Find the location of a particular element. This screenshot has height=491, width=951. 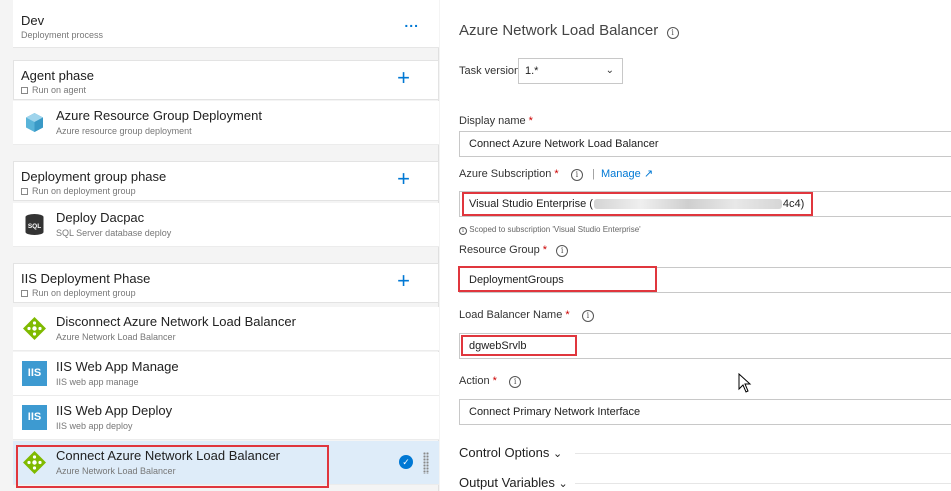

task-subtitle: IIS web app manage is located at coordinates (97, 382).